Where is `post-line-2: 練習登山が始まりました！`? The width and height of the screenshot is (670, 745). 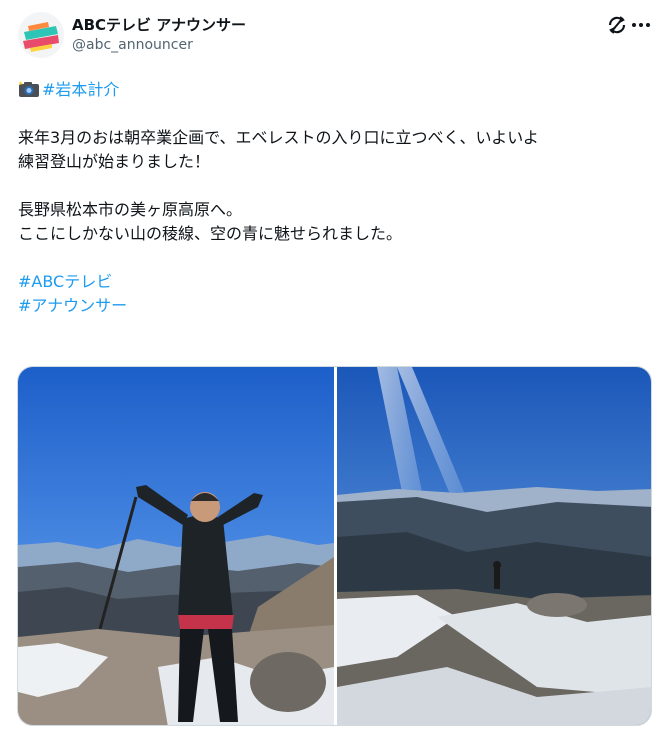 post-line-2: 練習登山が始まりました！ is located at coordinates (114, 161).